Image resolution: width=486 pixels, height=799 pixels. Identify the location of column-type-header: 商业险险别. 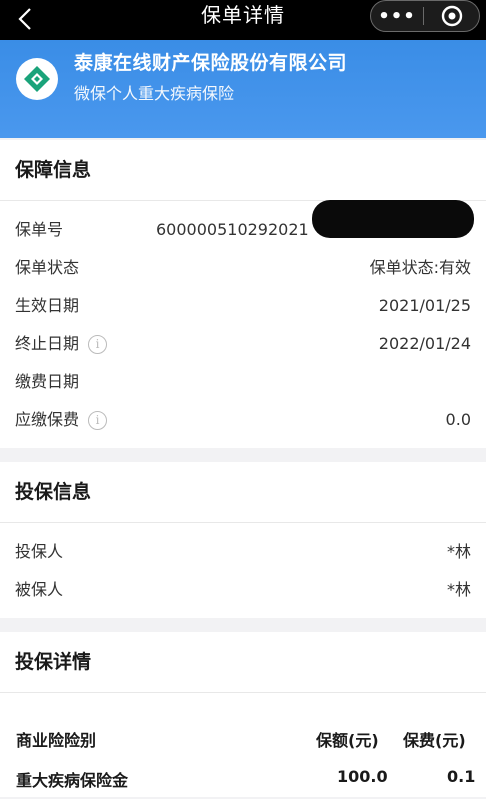
(56, 740).